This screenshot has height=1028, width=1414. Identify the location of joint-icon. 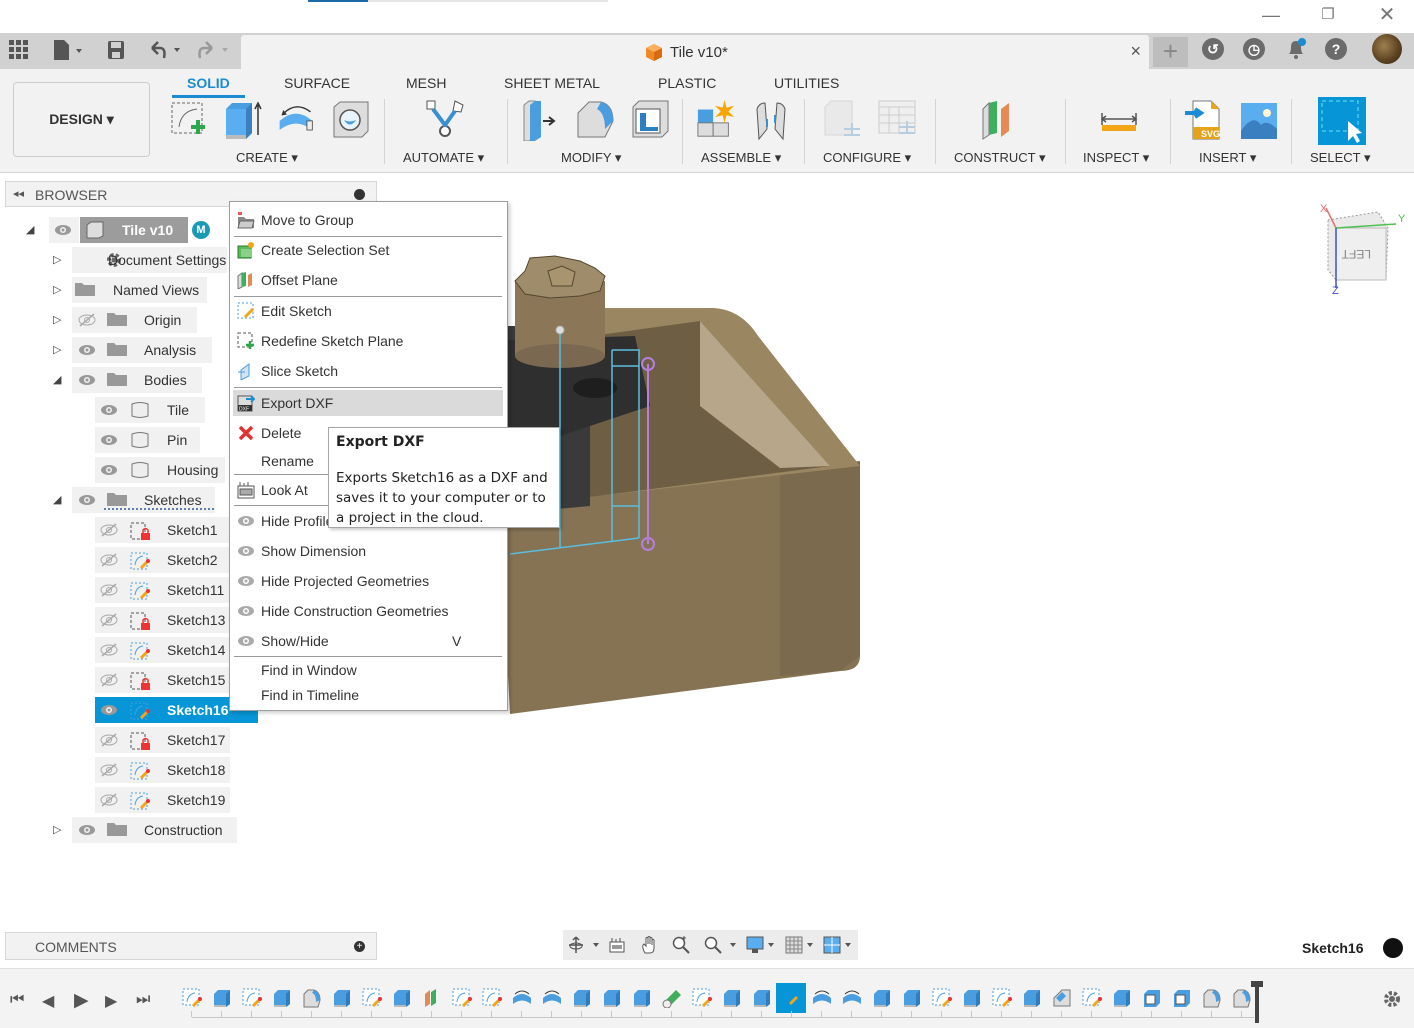
(771, 120).